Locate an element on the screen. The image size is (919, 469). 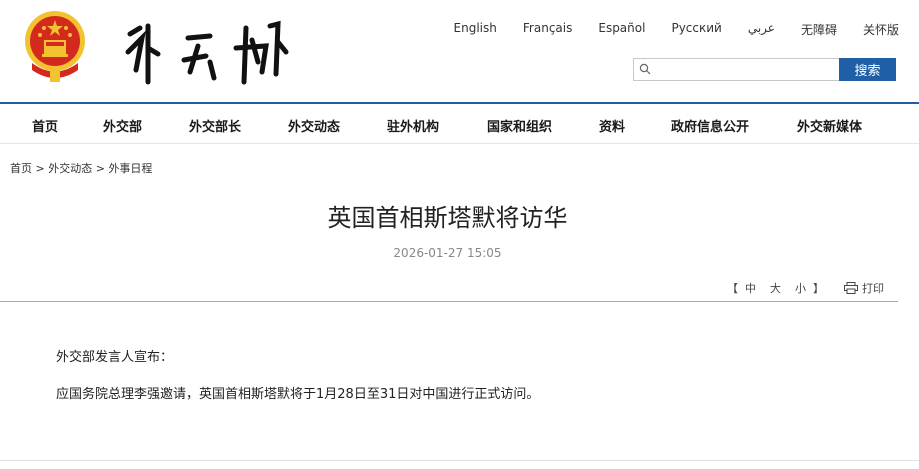
nav-item-resources: 资料 is located at coordinates (612, 125).